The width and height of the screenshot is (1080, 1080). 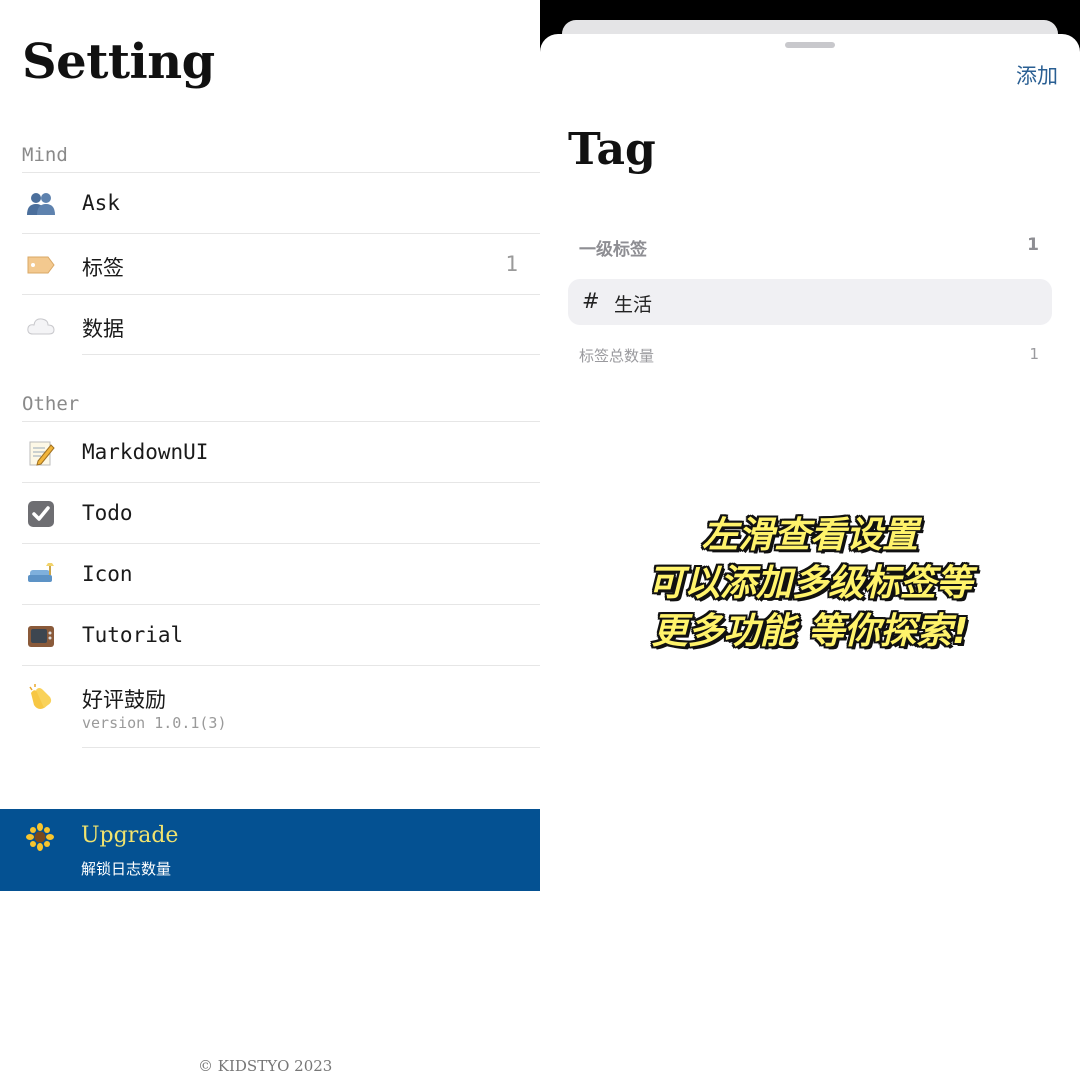 I want to click on settings-item-todo: Todo, so click(x=281, y=512).